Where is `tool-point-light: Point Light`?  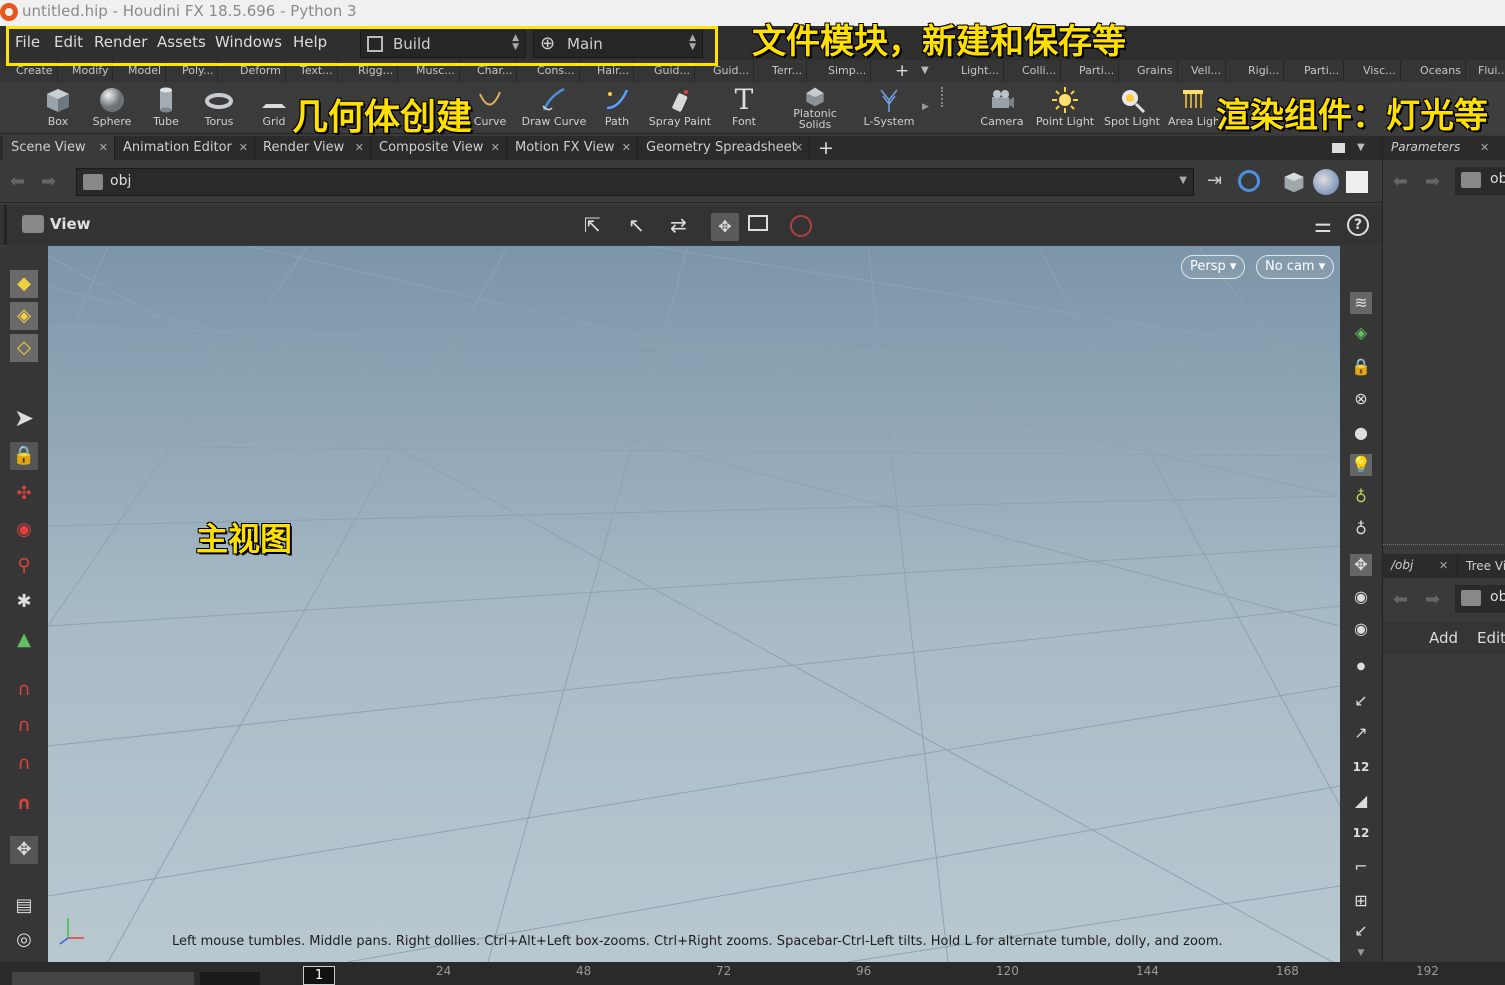 tool-point-light: Point Light is located at coordinates (1065, 108).